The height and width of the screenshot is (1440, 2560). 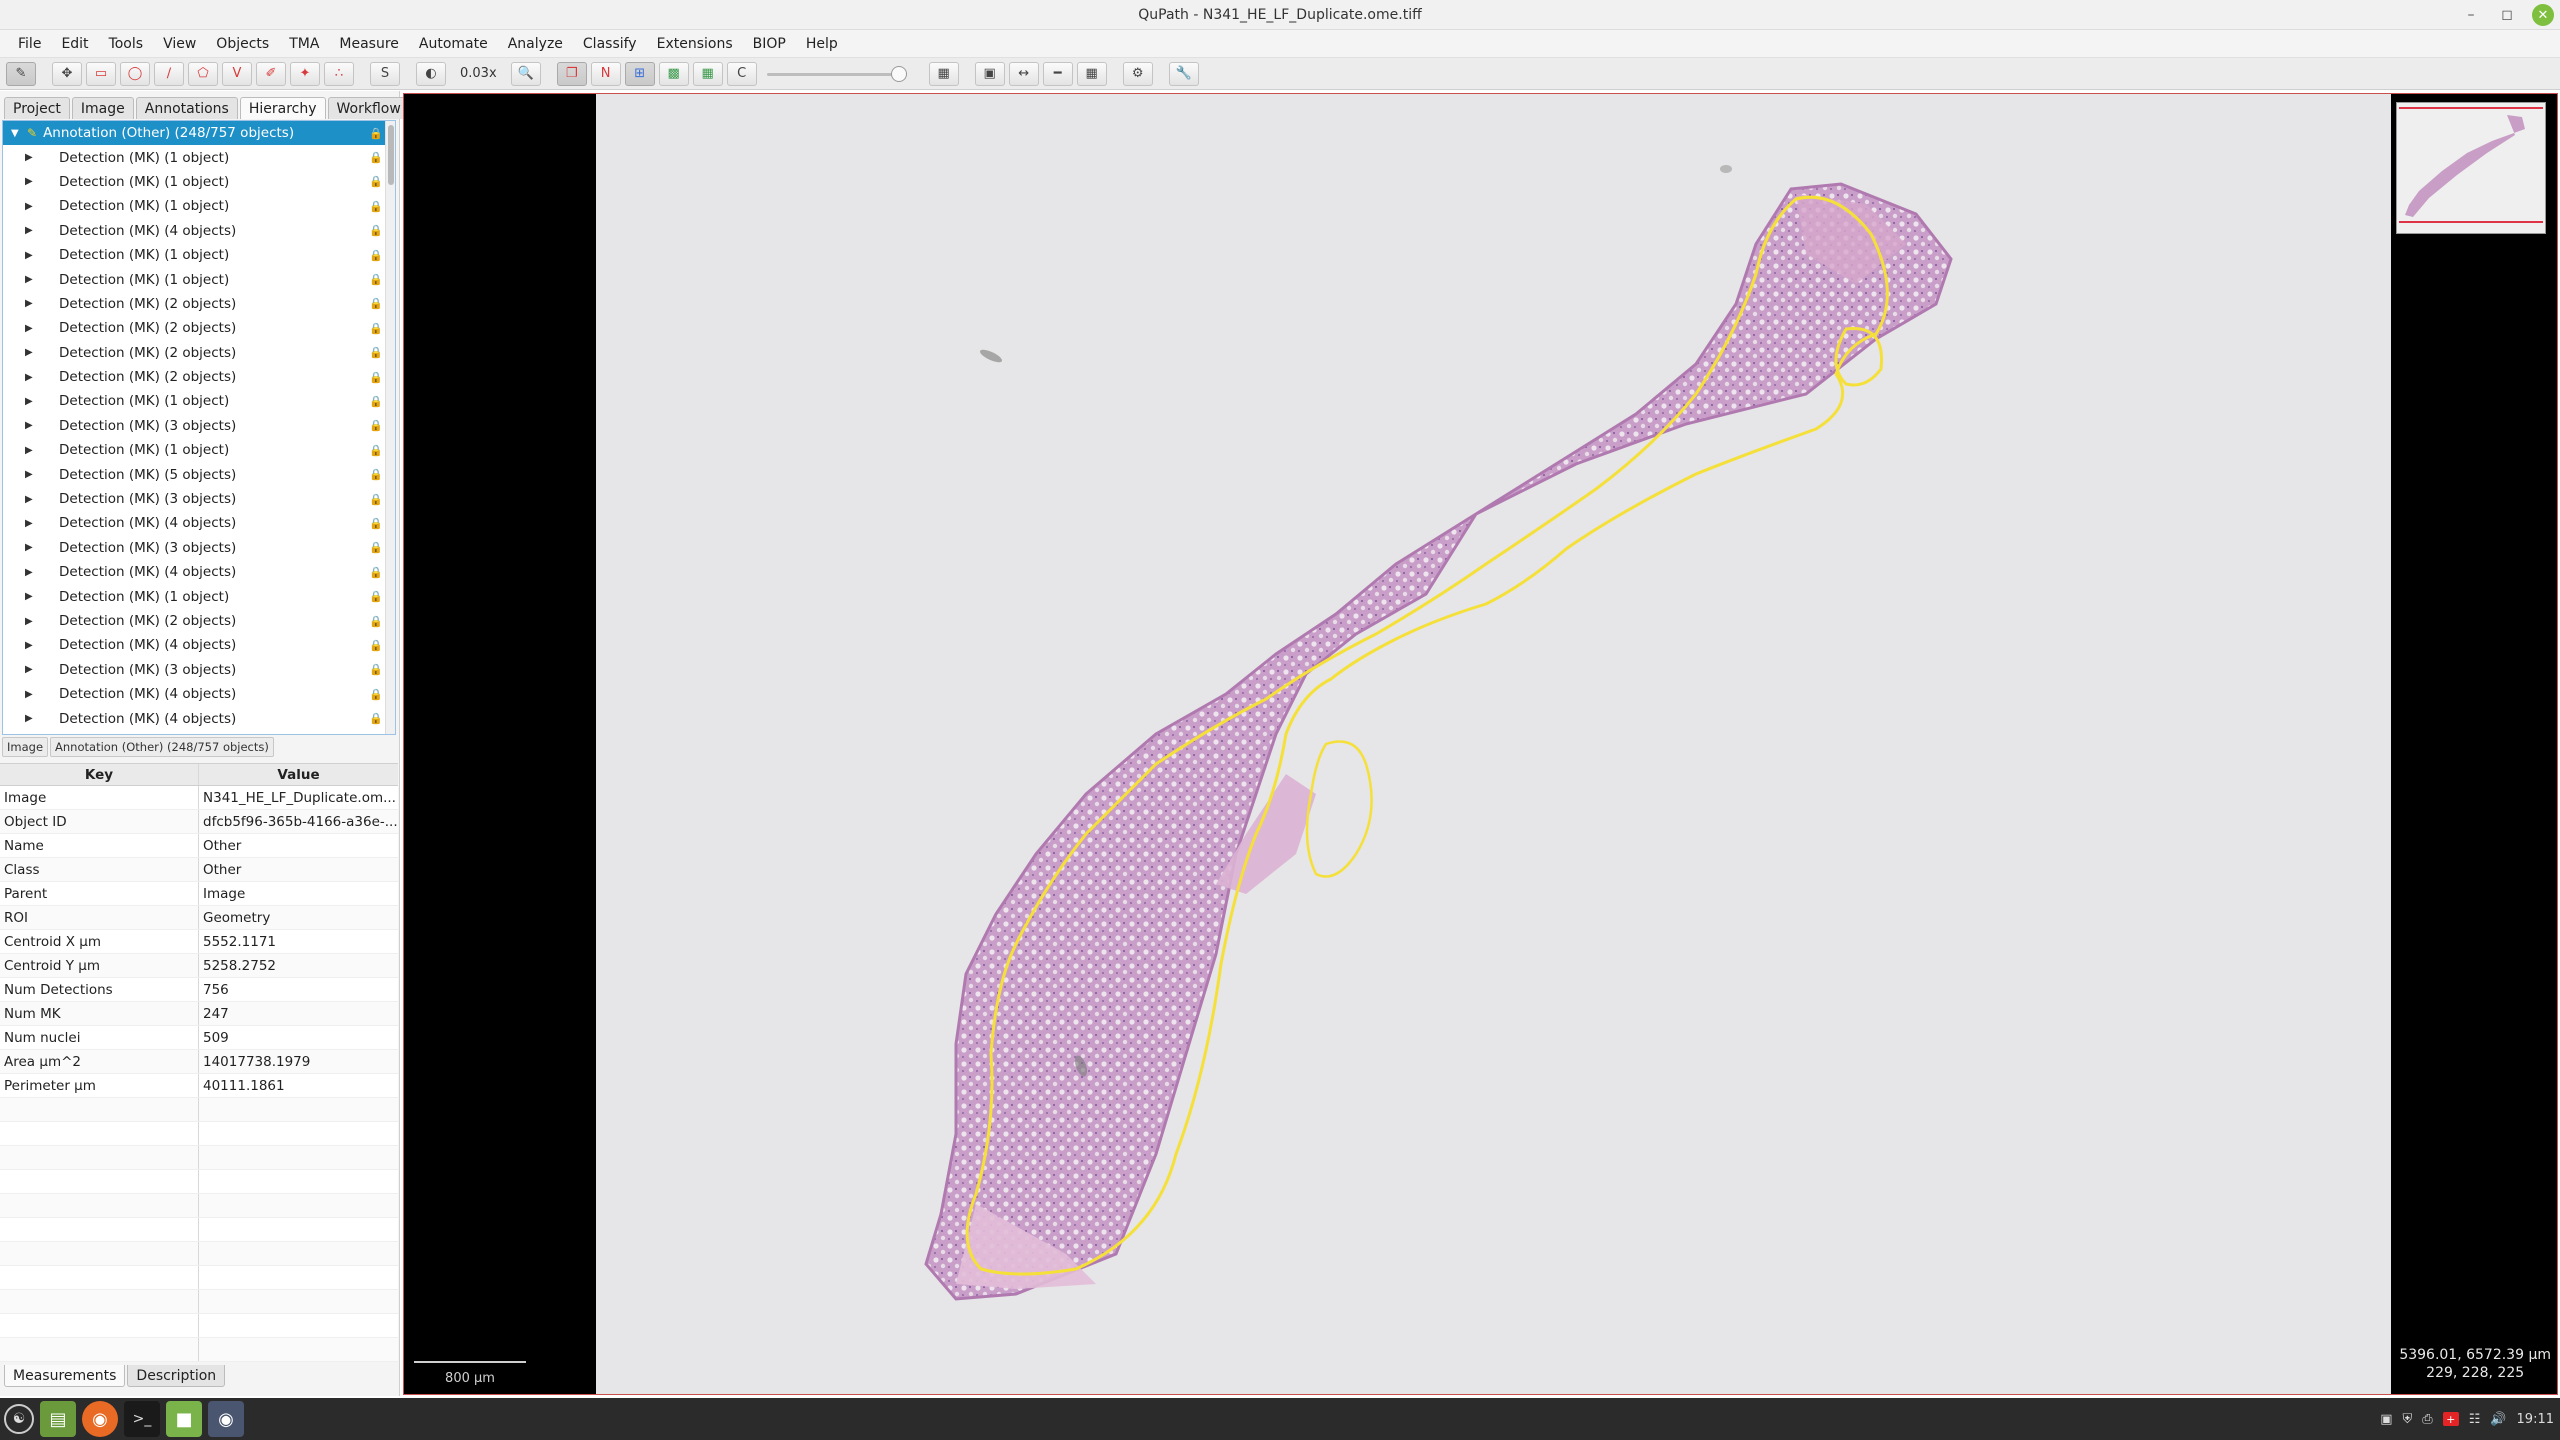 I want to click on show-overview-icon: ▣, so click(x=989, y=73).